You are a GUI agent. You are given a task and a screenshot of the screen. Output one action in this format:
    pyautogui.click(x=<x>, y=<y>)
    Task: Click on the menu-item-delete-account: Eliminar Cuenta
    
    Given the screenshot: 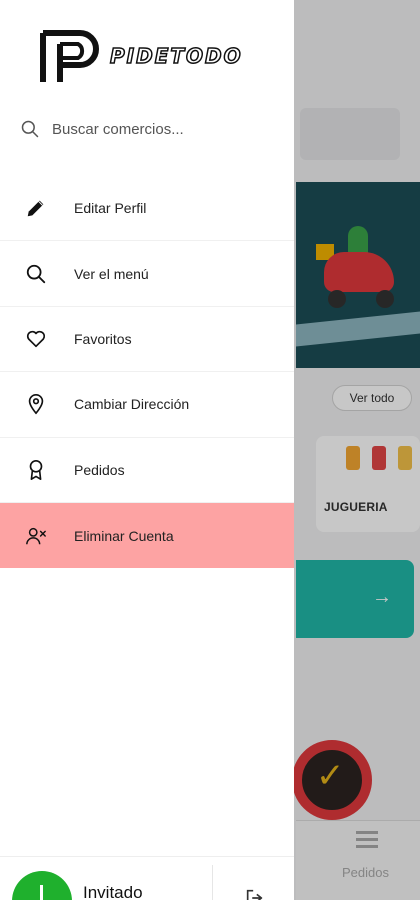 What is the action you would take?
    pyautogui.click(x=147, y=535)
    